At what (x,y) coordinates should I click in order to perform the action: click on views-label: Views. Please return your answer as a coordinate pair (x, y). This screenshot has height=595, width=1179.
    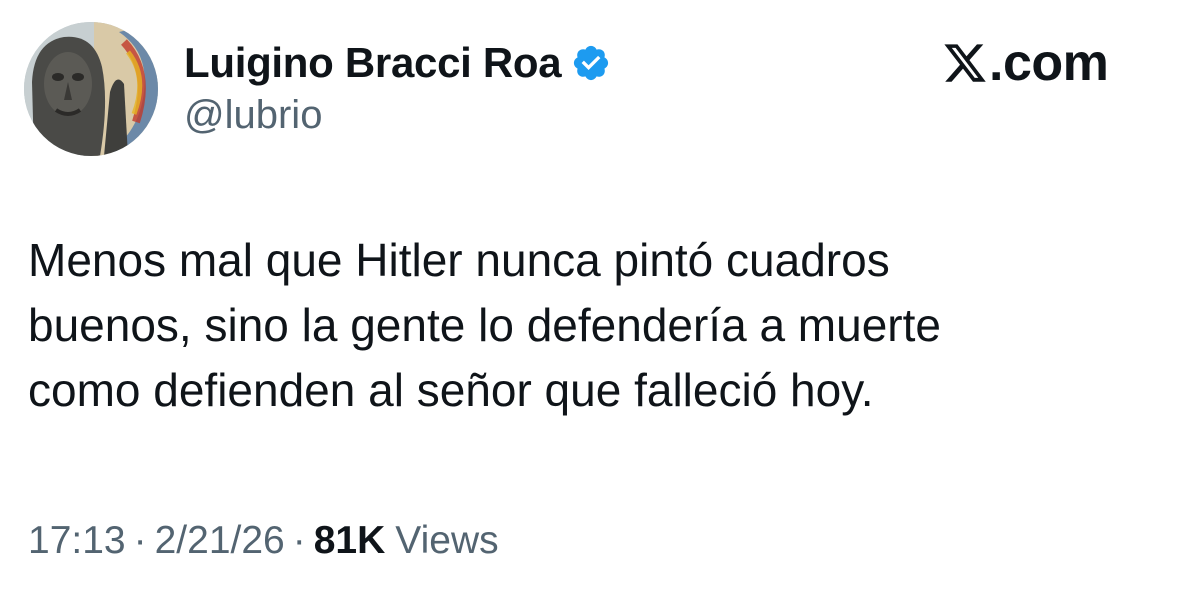
    Looking at the image, I should click on (447, 540).